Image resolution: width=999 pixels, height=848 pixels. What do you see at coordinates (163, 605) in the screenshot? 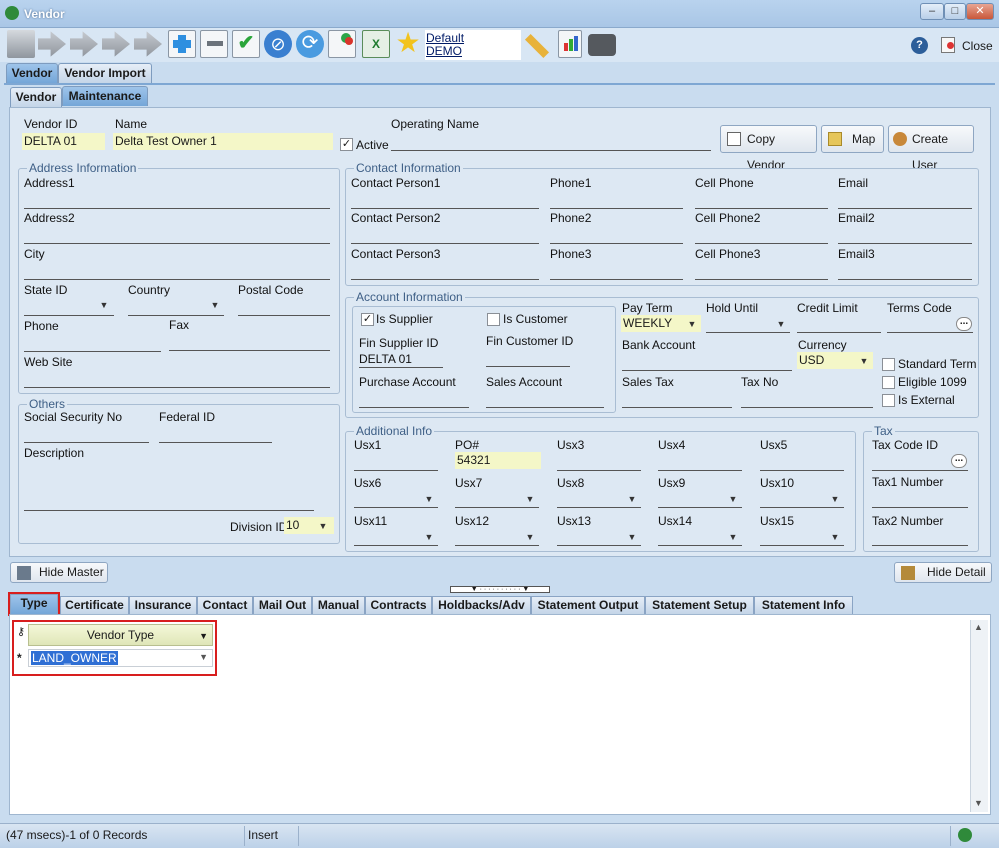
I see `tab-insurance: Insurance` at bounding box center [163, 605].